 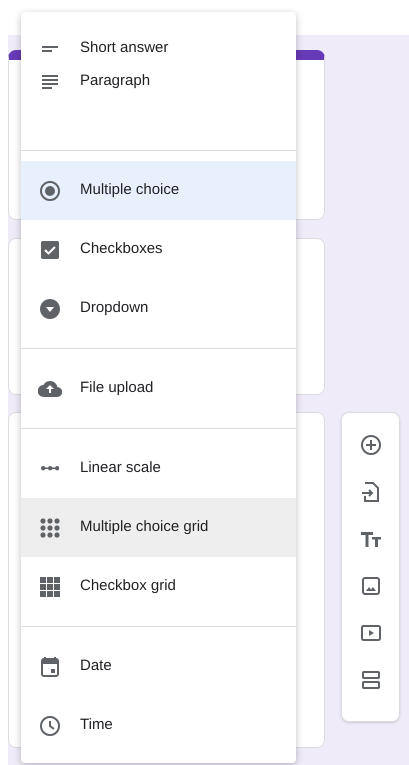 What do you see at coordinates (158, 666) in the screenshot?
I see `menu-item: Date` at bounding box center [158, 666].